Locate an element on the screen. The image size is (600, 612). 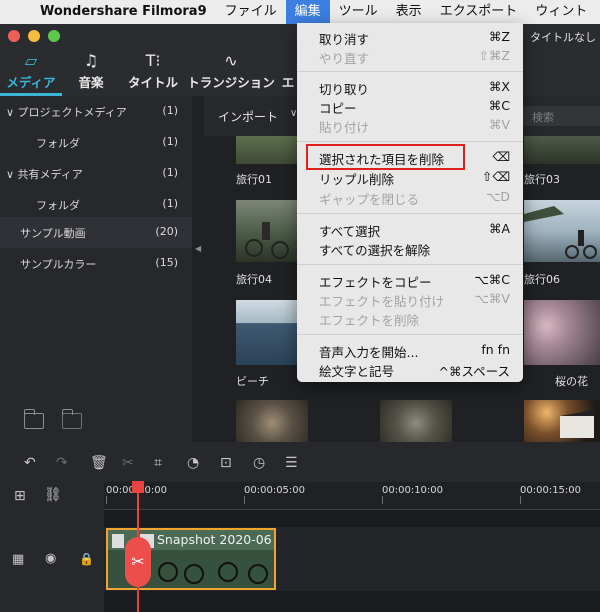
speed-clock-icon: ◷ is located at coordinates (259, 463).